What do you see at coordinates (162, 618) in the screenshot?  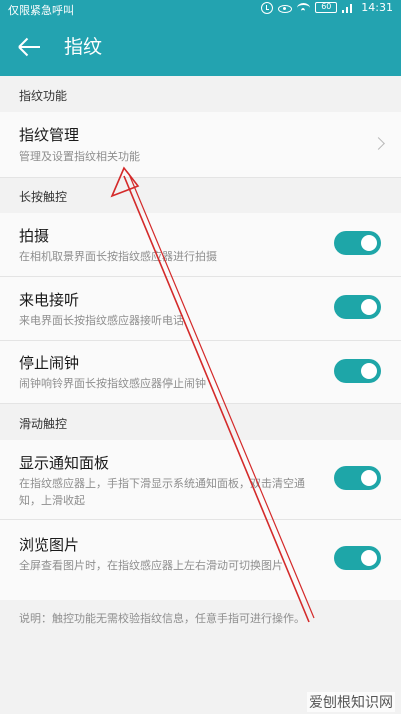 I see `footer-note-text: 说明：触控功能无需校验指纹信息，任意手指可进行操作。` at bounding box center [162, 618].